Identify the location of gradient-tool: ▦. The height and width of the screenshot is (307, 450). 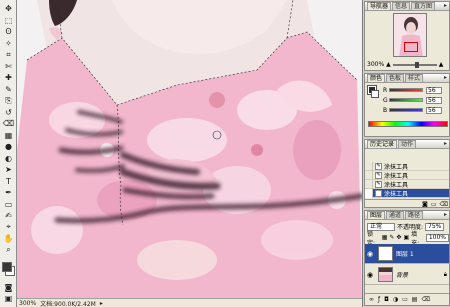
(8, 135).